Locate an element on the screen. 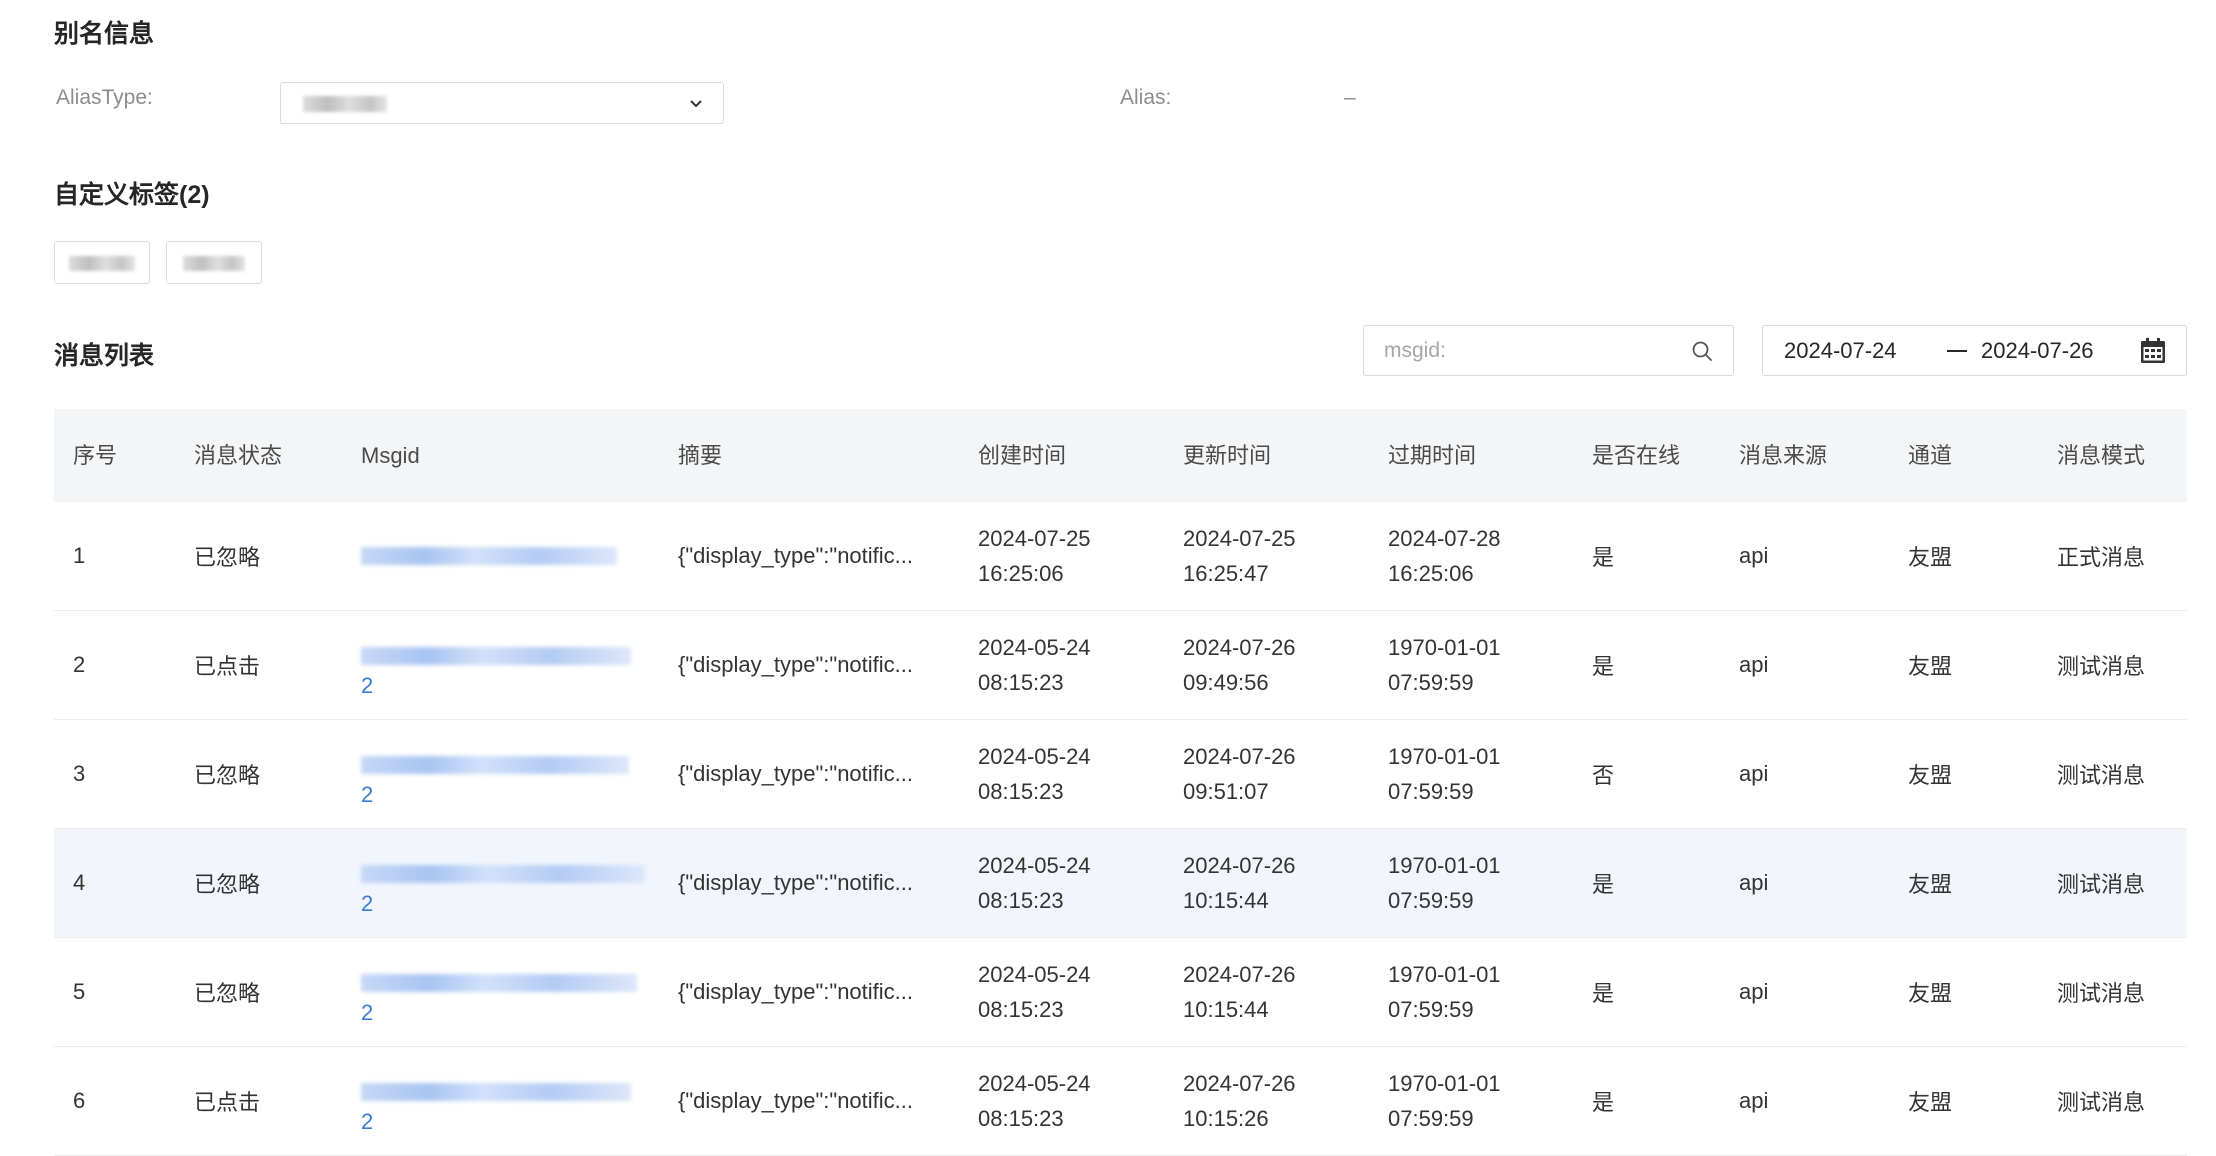 The width and height of the screenshot is (2216, 1156). updated-time: 10:15:44 is located at coordinates (1226, 1009).